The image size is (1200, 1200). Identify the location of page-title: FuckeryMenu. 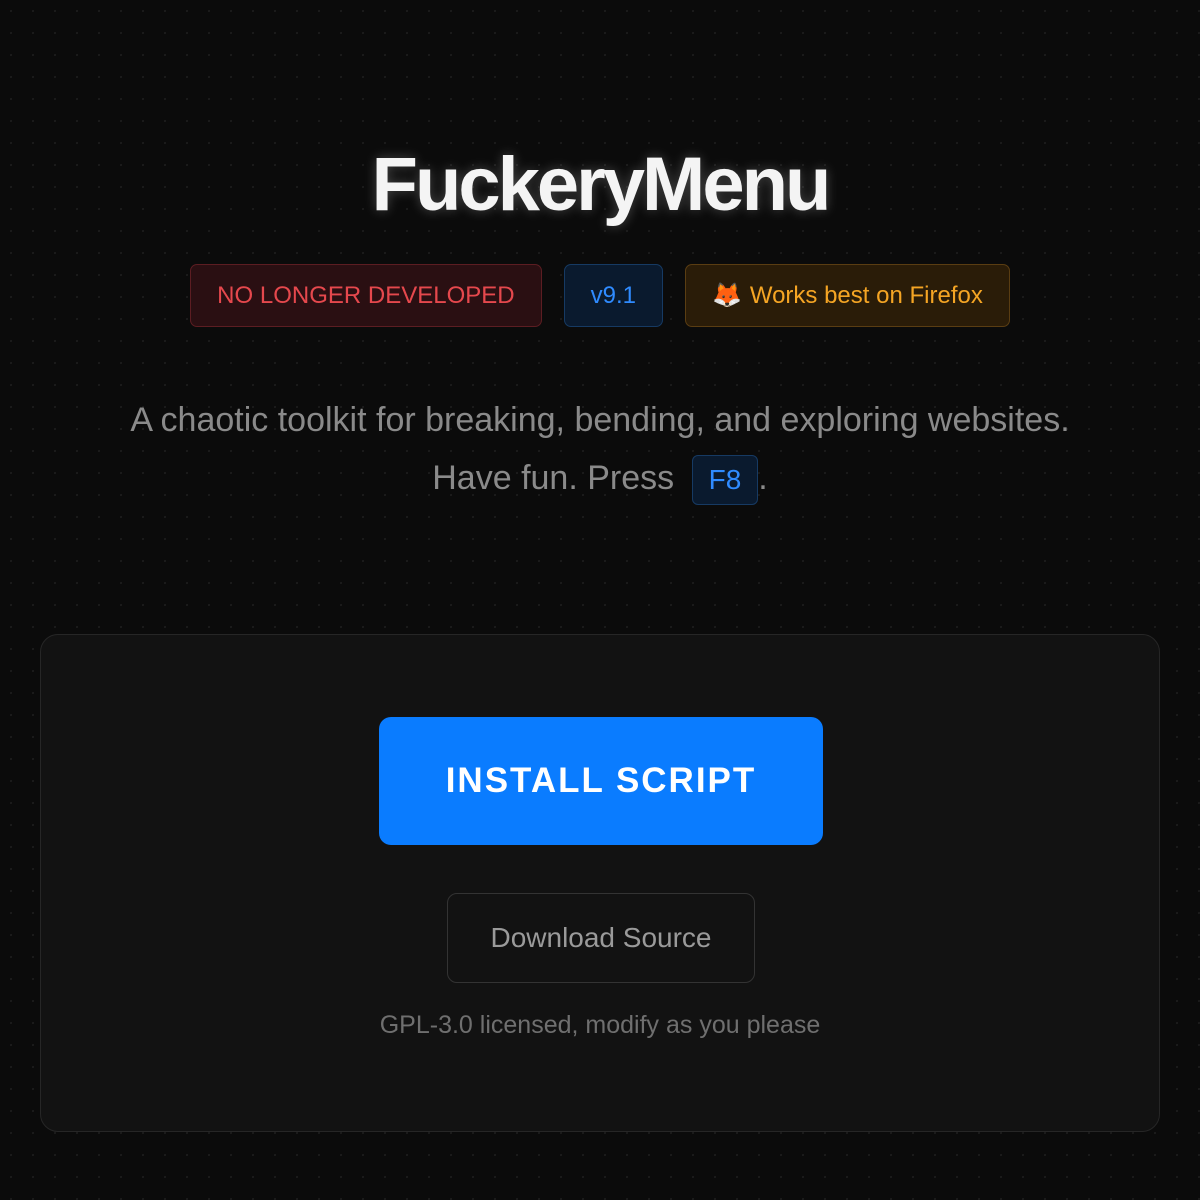
(601, 184).